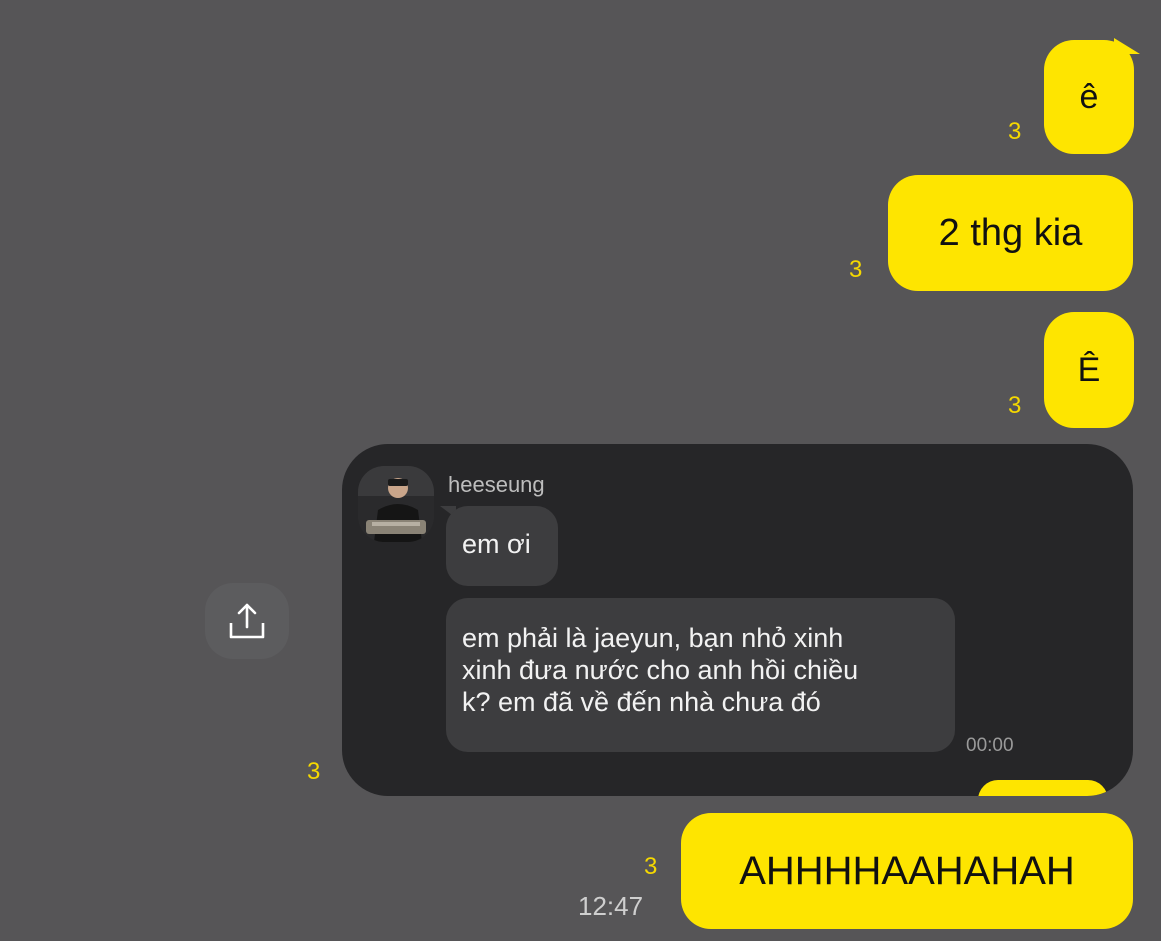  I want to click on share-button, so click(247, 621).